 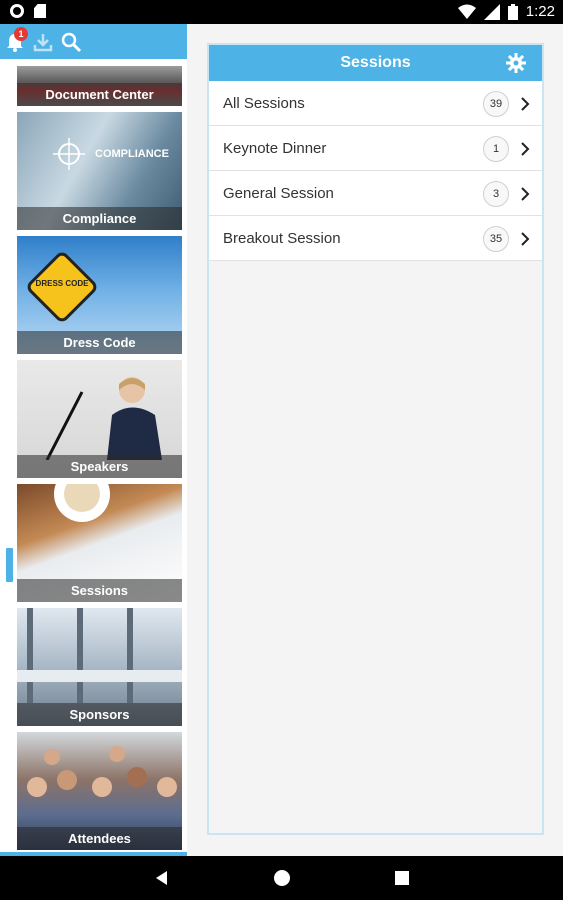 I want to click on page-title: Sessions, so click(x=375, y=62).